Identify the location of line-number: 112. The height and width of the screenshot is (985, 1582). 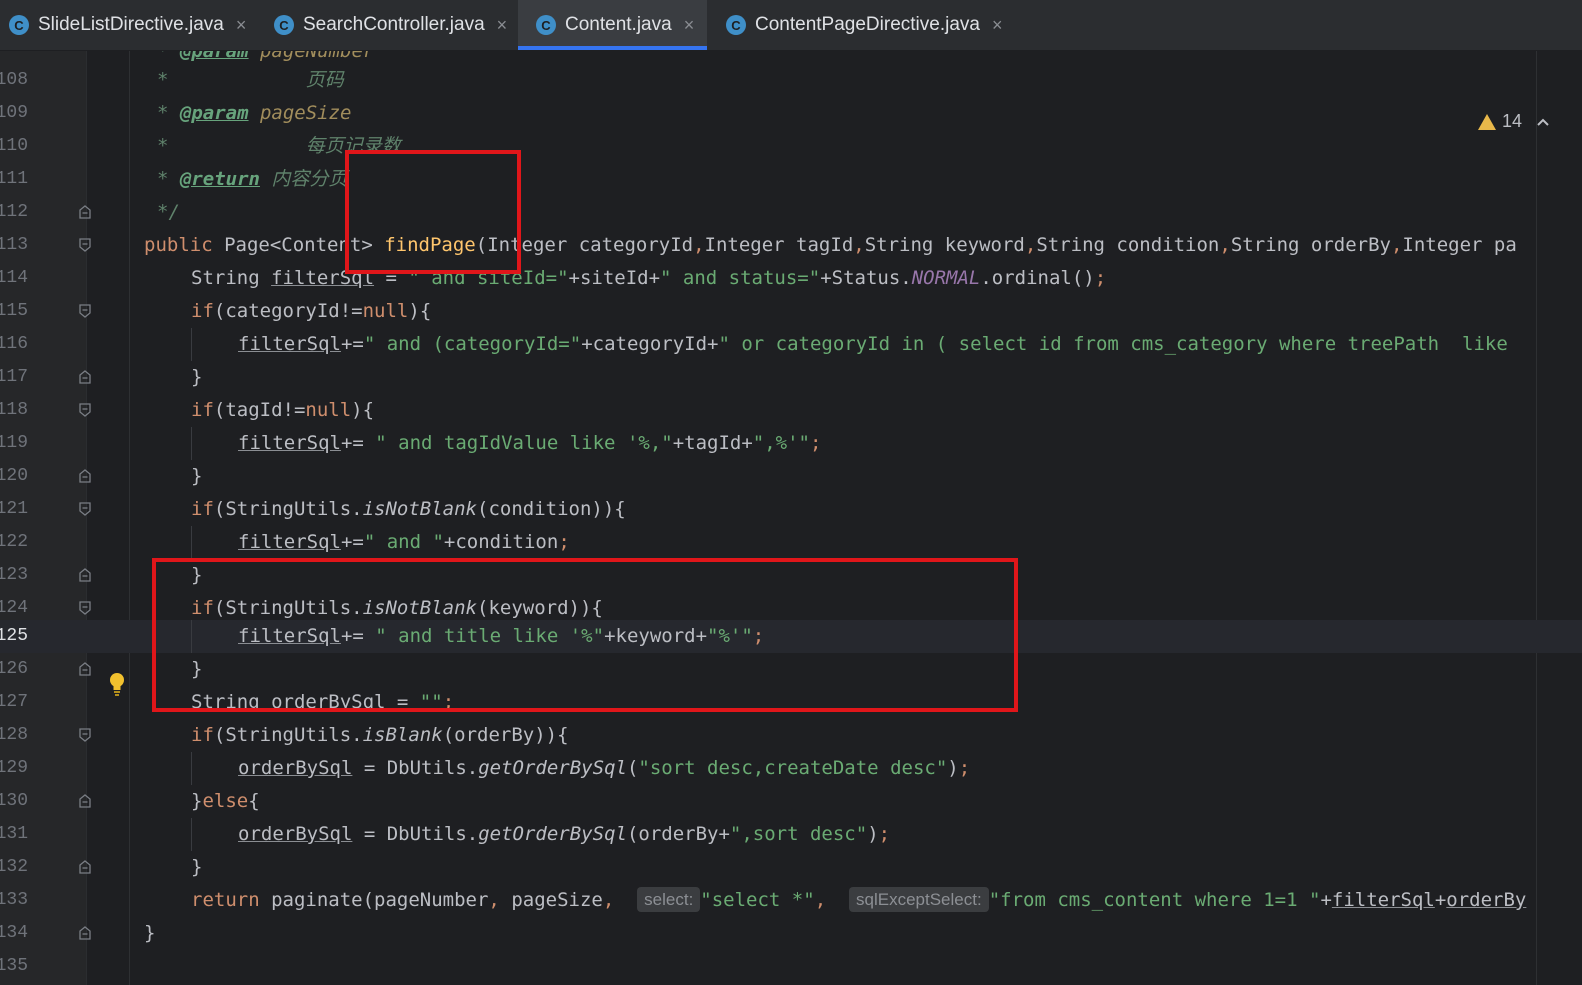
(14, 212).